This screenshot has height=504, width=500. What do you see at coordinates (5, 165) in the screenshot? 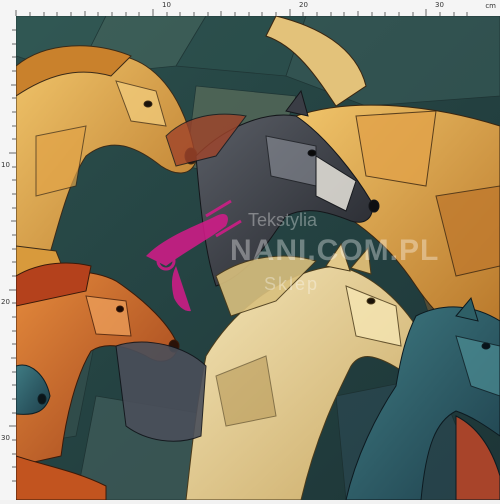
I see `left-tick-10: 10` at bounding box center [5, 165].